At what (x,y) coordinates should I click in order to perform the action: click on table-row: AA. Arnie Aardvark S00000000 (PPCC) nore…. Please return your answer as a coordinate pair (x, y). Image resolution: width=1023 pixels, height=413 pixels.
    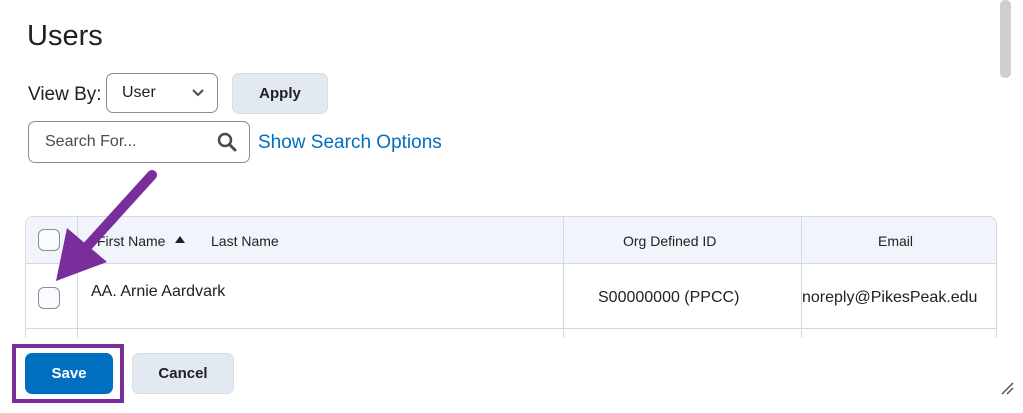
    Looking at the image, I should click on (511, 296).